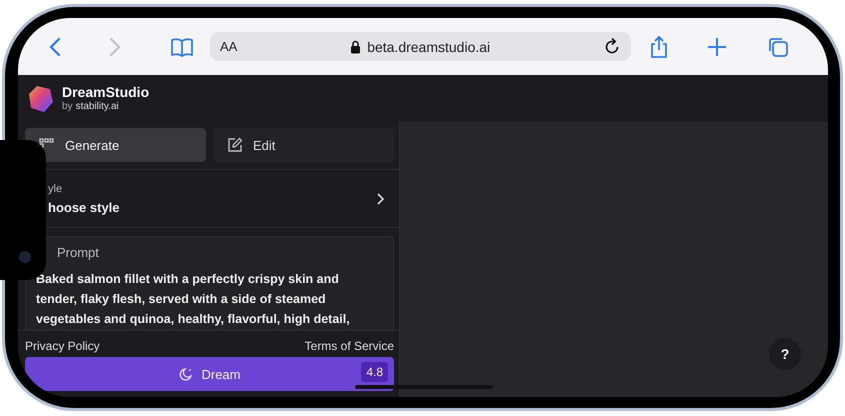  I want to click on share-icon, so click(659, 46).